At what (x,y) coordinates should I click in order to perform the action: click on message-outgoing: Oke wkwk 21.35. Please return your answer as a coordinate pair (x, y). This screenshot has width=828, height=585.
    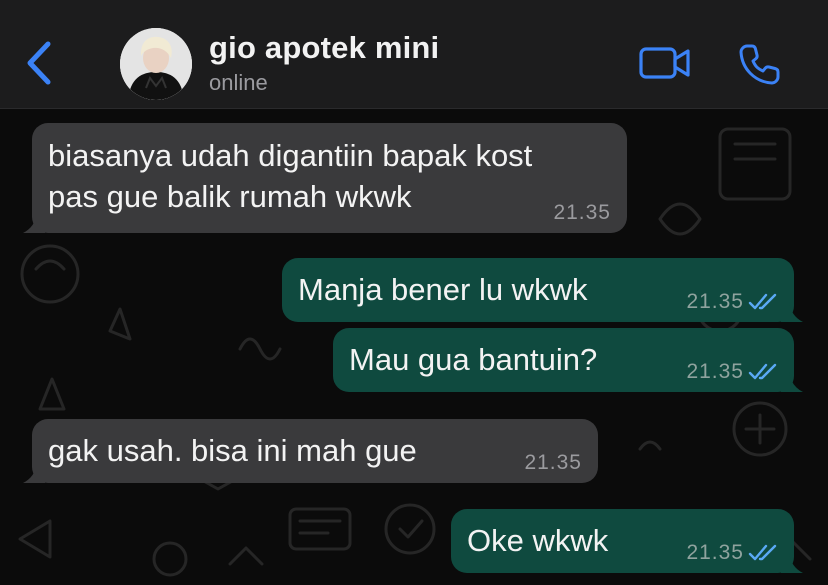
    Looking at the image, I should click on (627, 541).